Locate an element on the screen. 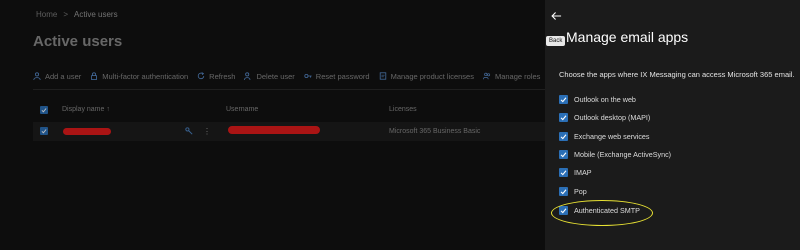 The height and width of the screenshot is (250, 800). option-mobile-activesync: Mobile (Exchange ActiveSync) is located at coordinates (615, 154).